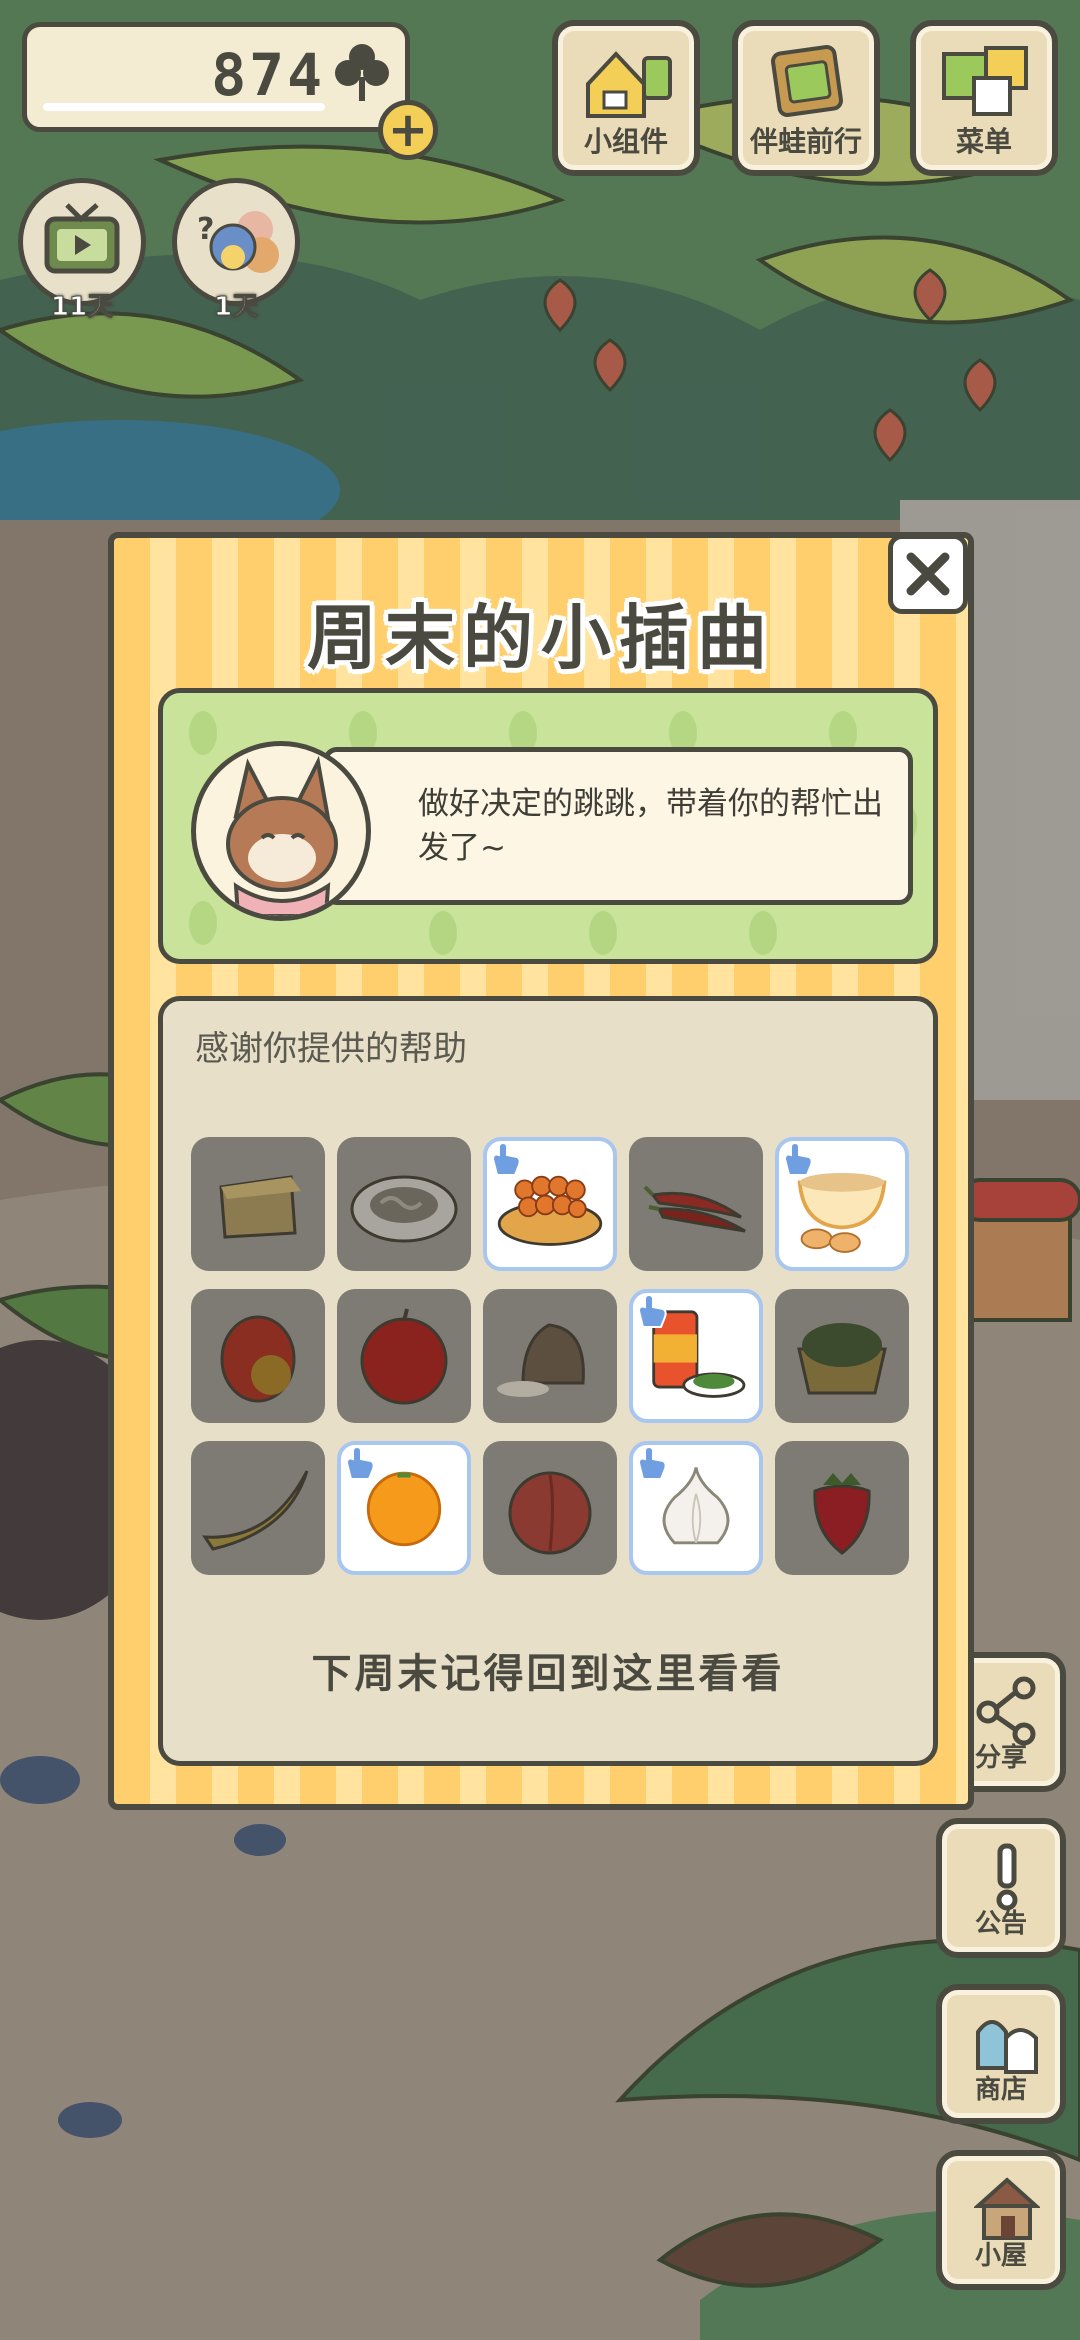 The image size is (1080, 2340). What do you see at coordinates (331, 1049) in the screenshot?
I see `thanks-header: 感谢你提供的帮助` at bounding box center [331, 1049].